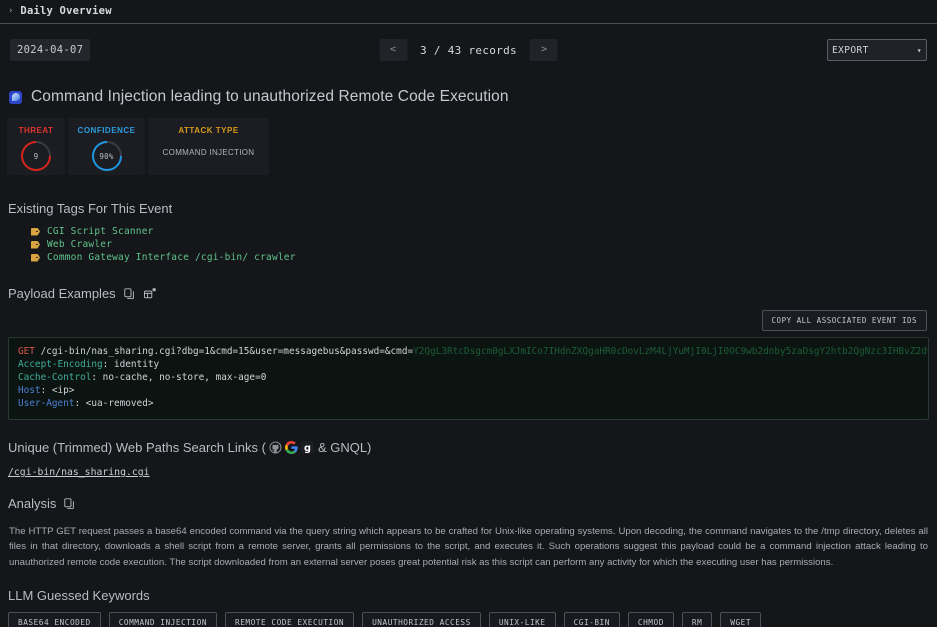 This screenshot has width=937, height=627. Describe the element at coordinates (106, 130) in the screenshot. I see `confidence-caption: CONFIDENCE` at that location.